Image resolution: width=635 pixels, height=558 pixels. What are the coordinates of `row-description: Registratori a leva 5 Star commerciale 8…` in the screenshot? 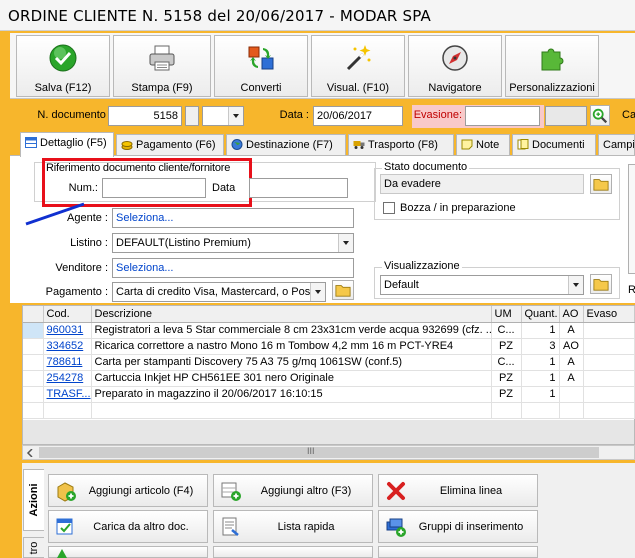 It's located at (291, 330).